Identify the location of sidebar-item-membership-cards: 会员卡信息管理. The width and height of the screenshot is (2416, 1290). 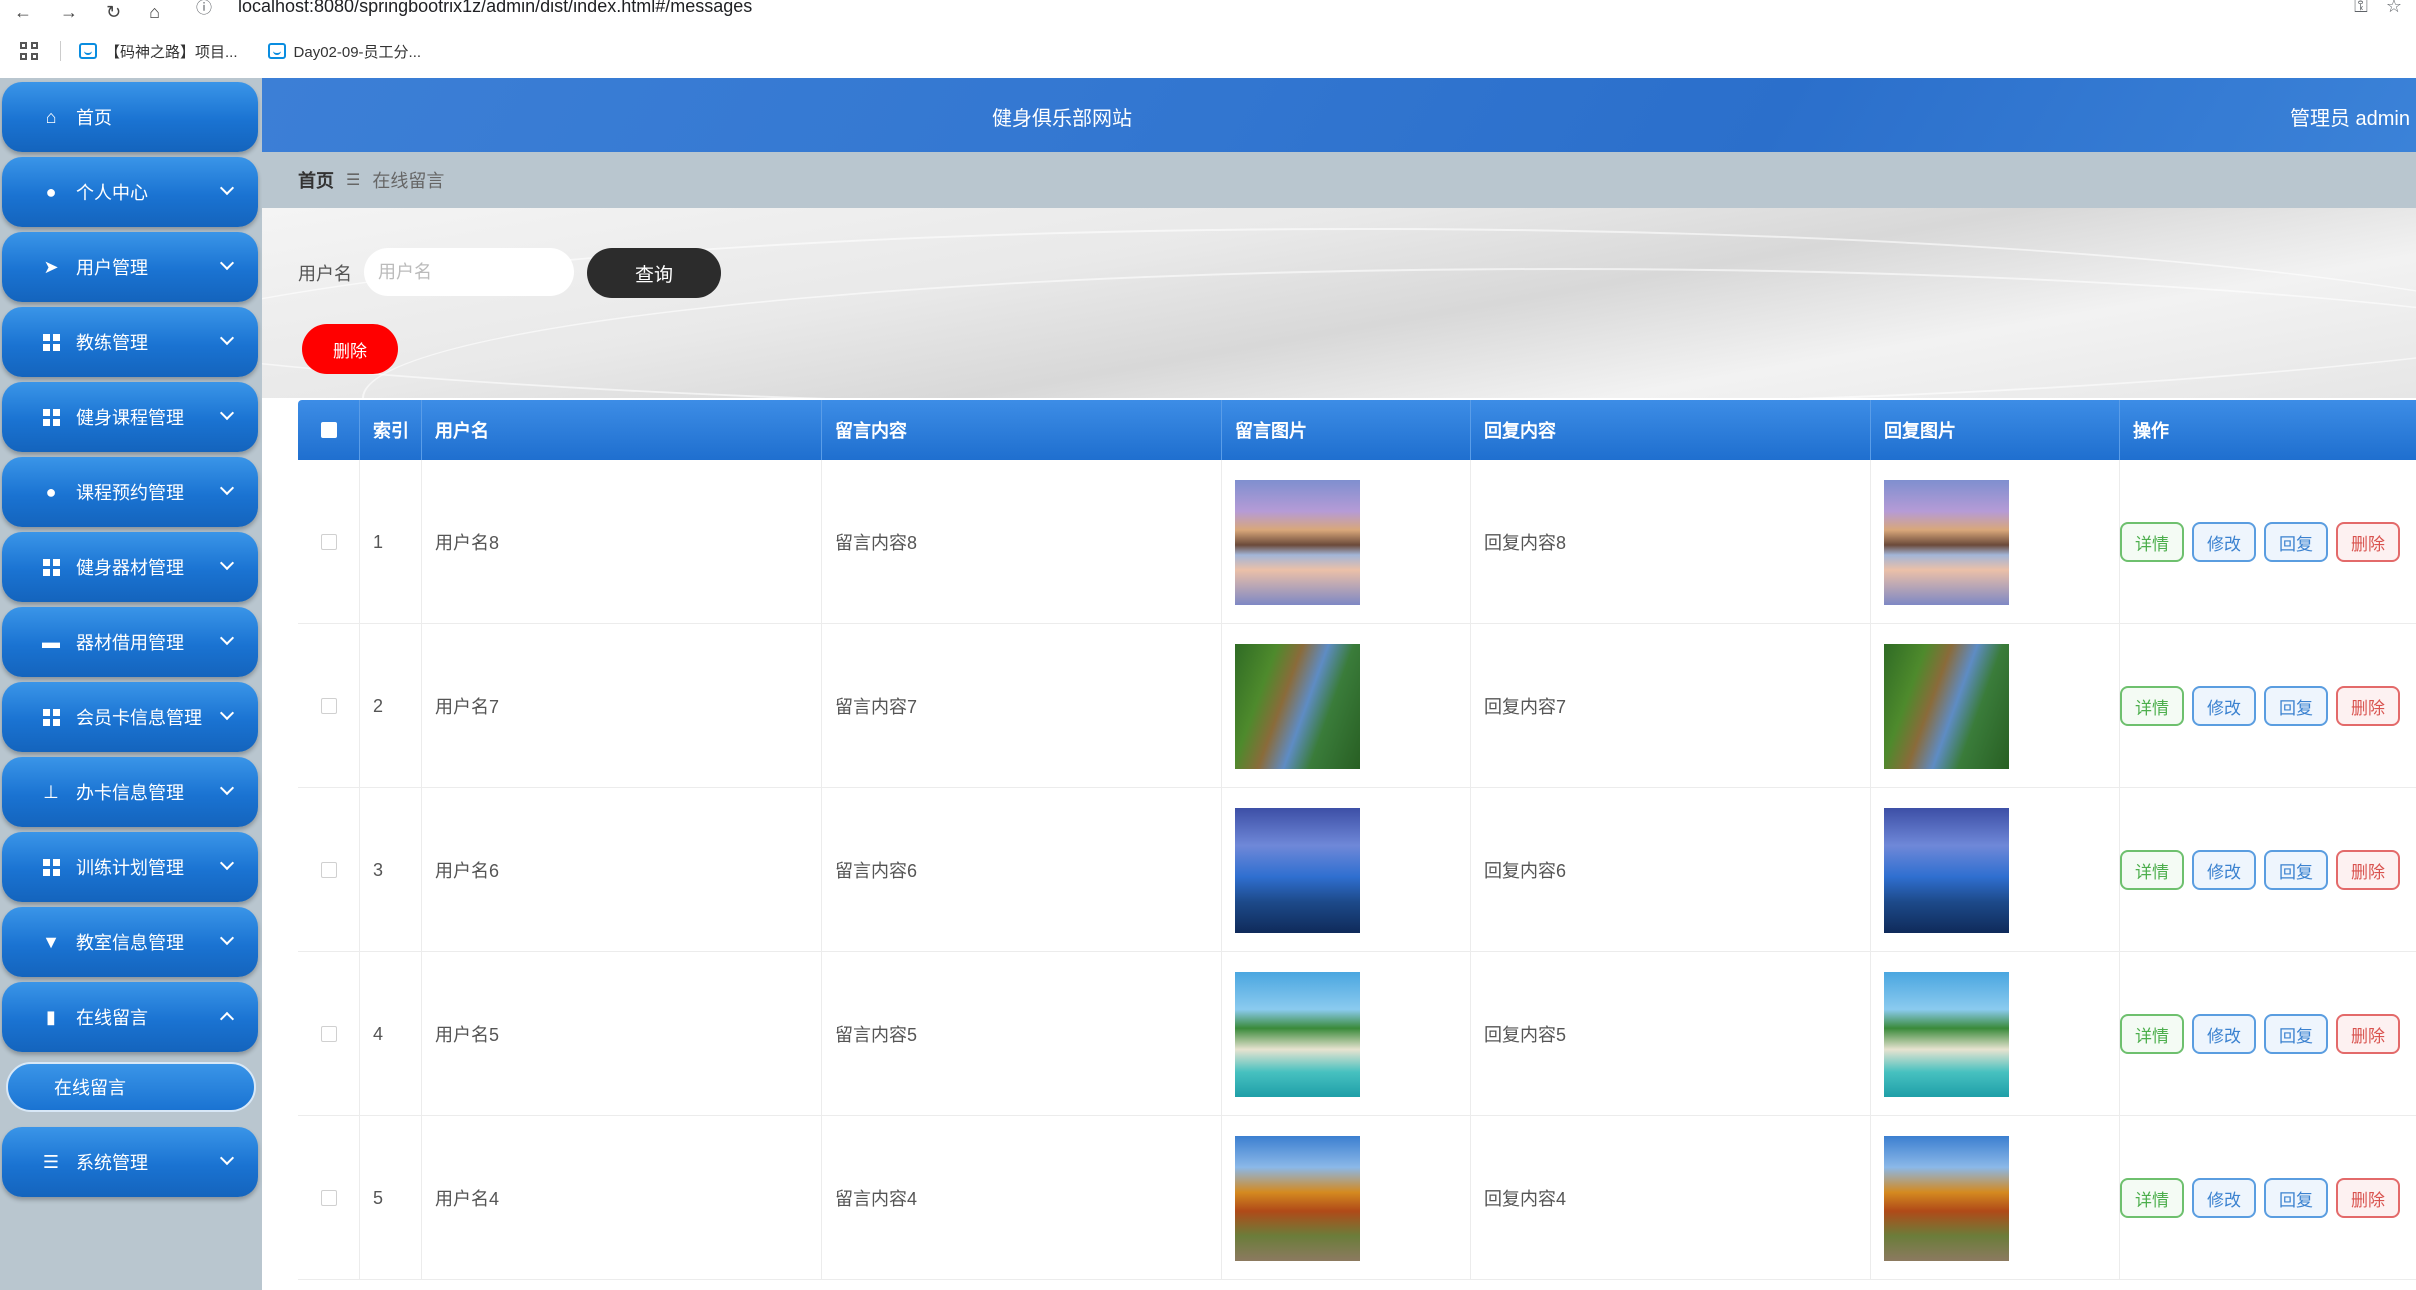
(130, 717).